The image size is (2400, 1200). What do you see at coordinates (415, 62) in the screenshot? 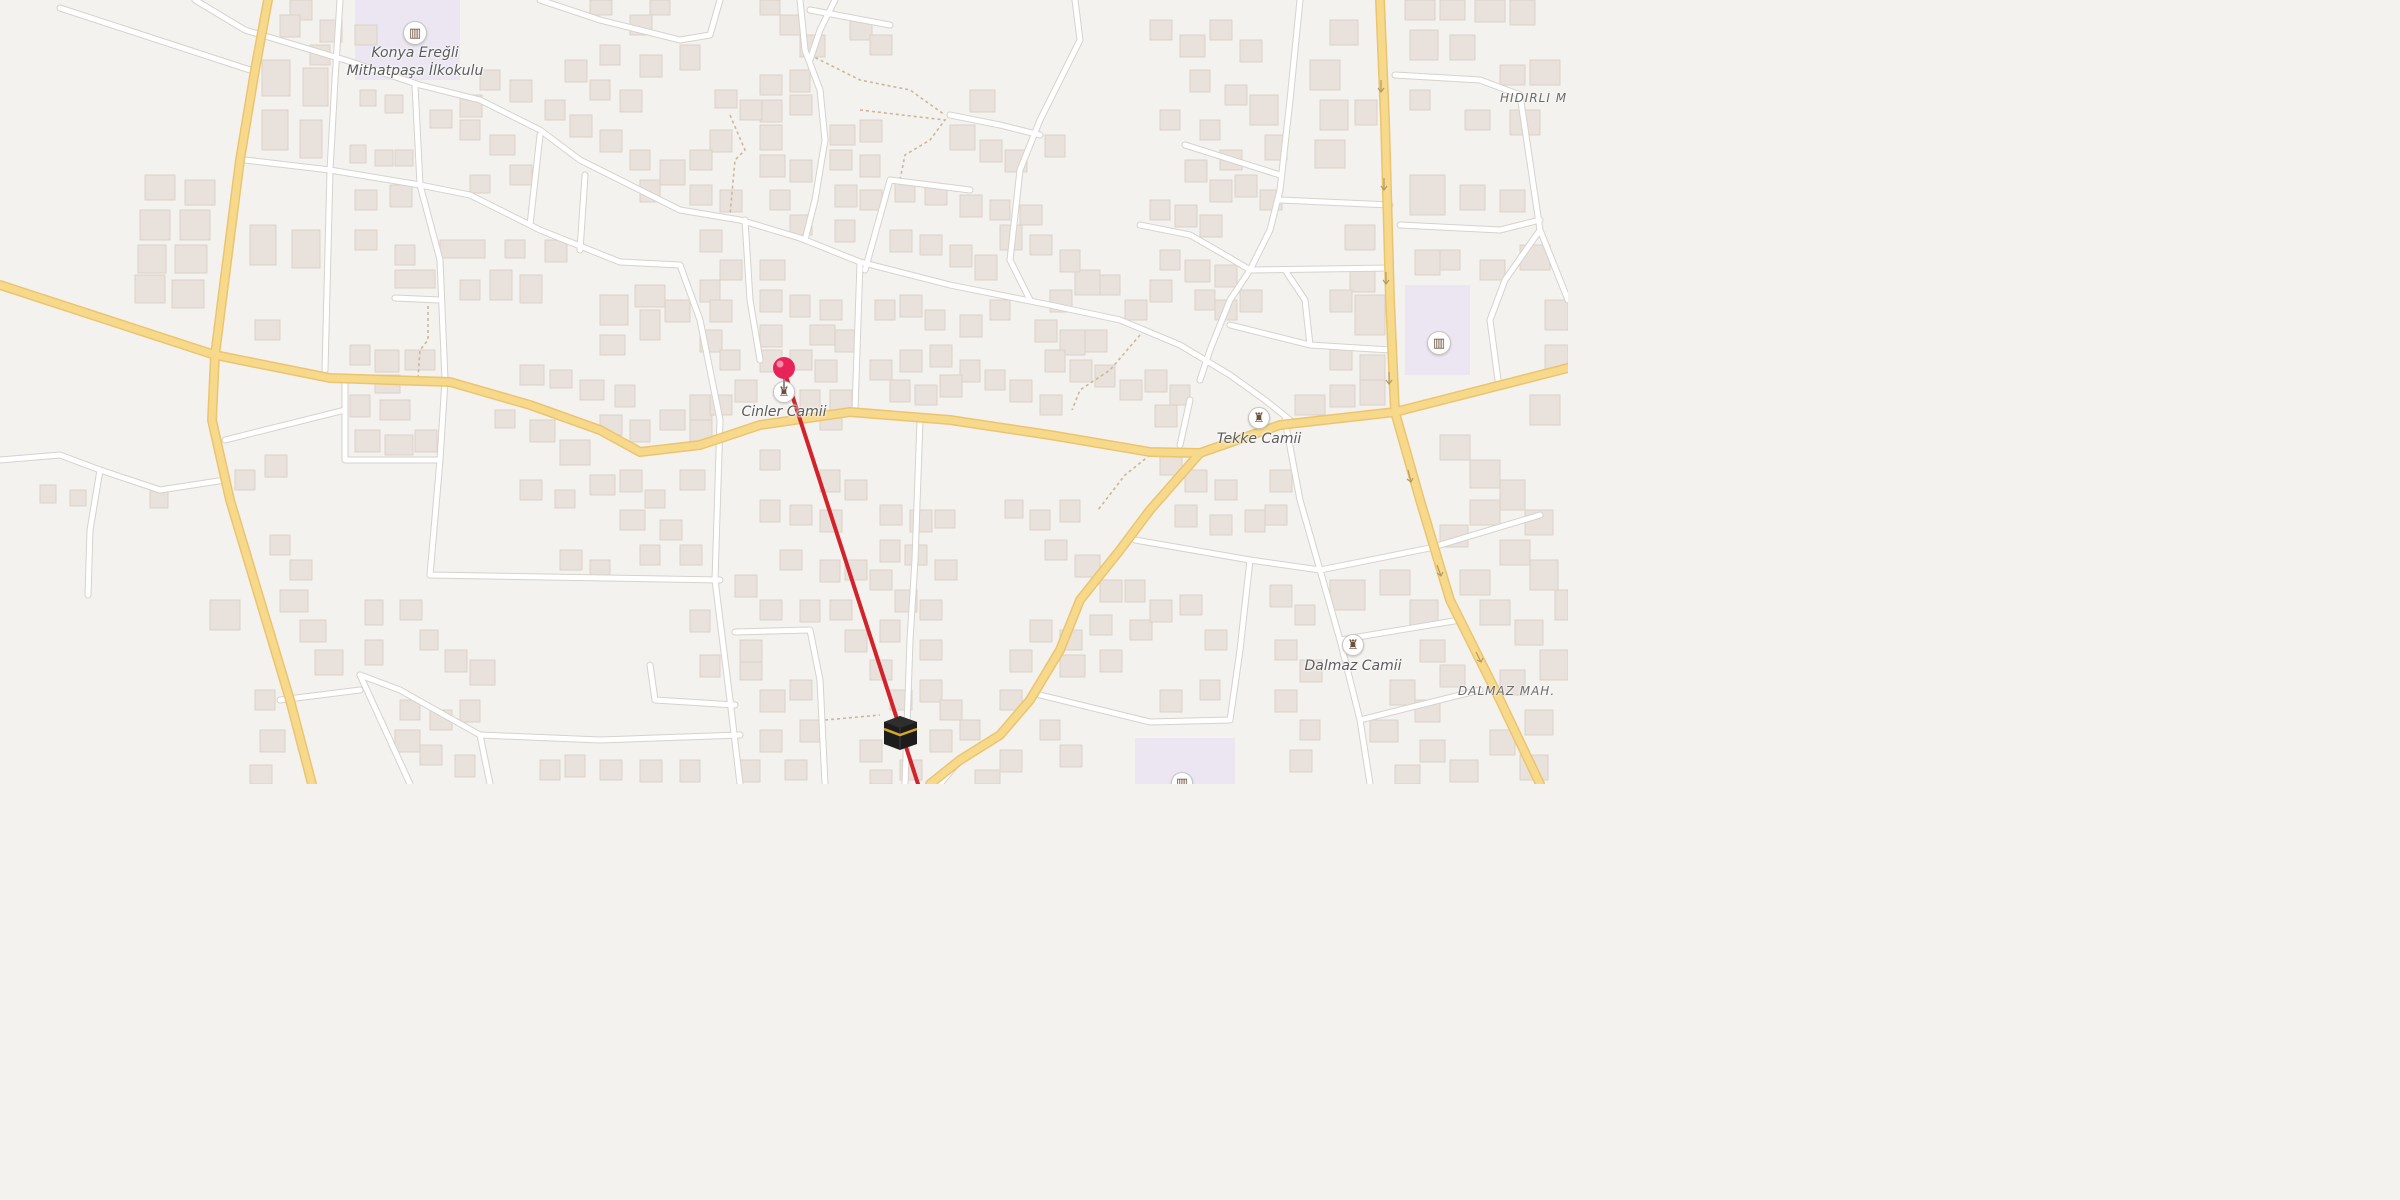
I see `school-label: Konya Ereğli Mithatpaşa İlkokulu` at bounding box center [415, 62].